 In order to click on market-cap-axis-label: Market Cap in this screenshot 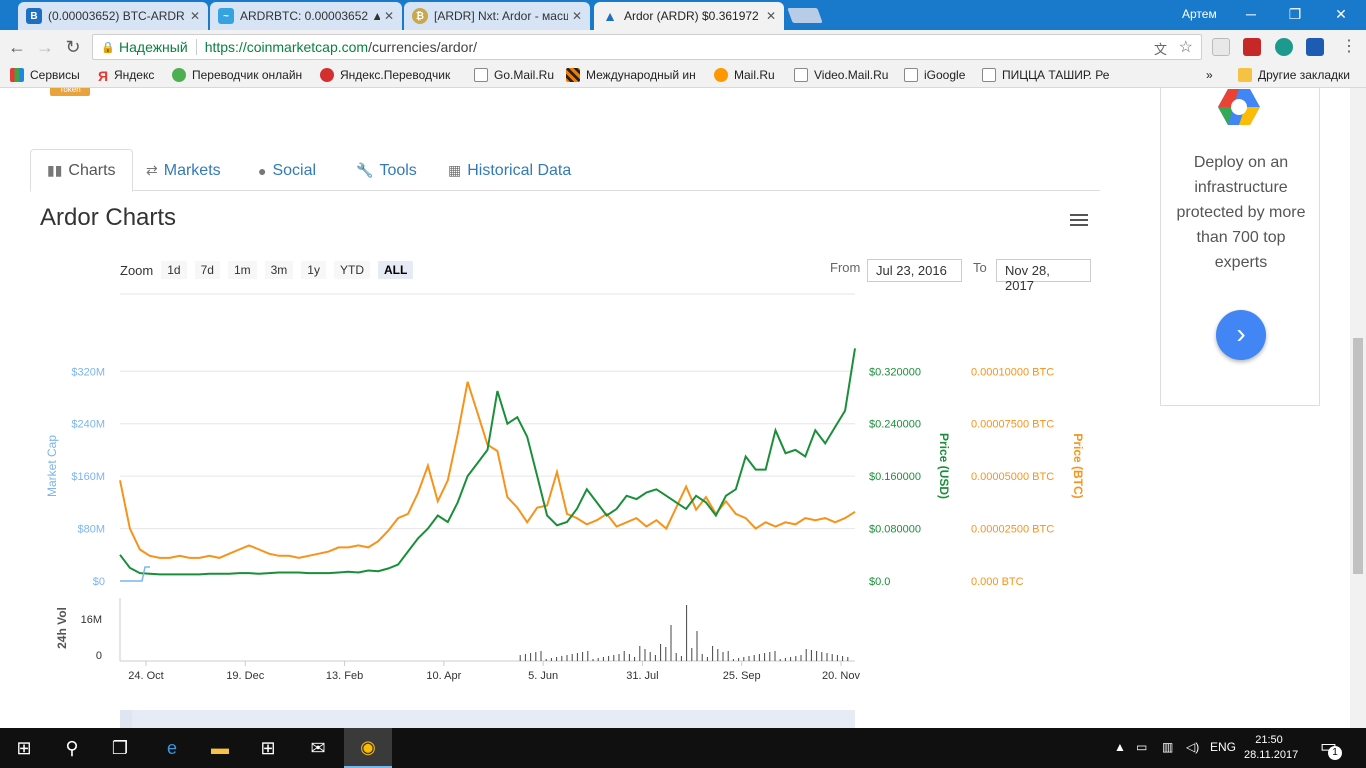, I will do `click(52, 466)`.